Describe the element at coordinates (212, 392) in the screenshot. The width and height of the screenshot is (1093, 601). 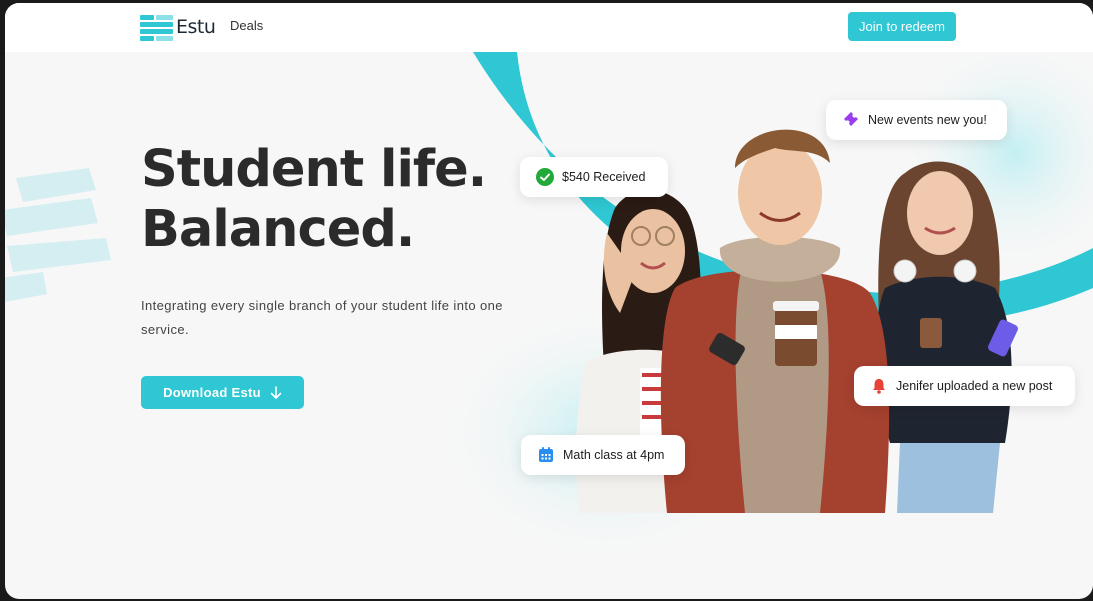
I see `download-button-label: Download Estu` at that location.